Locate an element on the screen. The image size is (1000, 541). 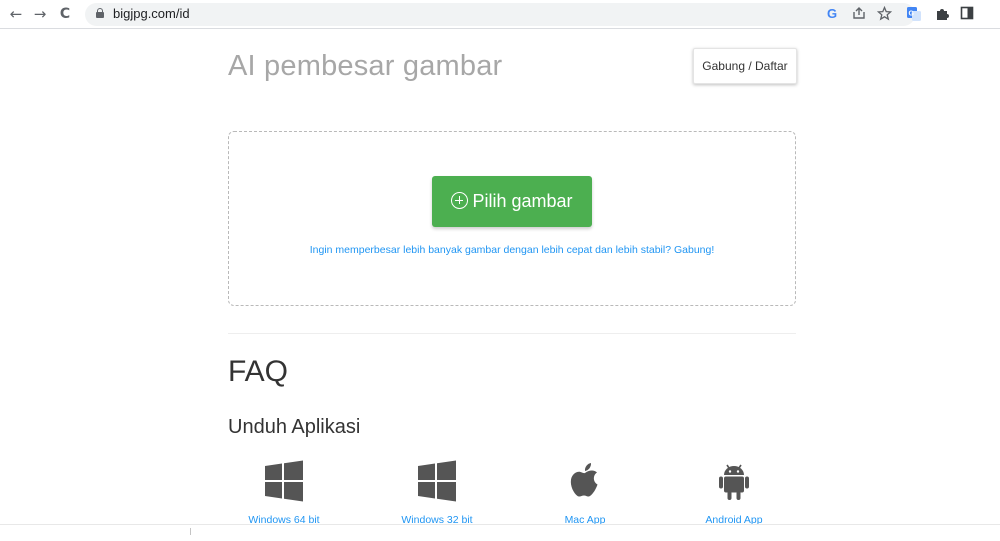
android-icon is located at coordinates (734, 482).